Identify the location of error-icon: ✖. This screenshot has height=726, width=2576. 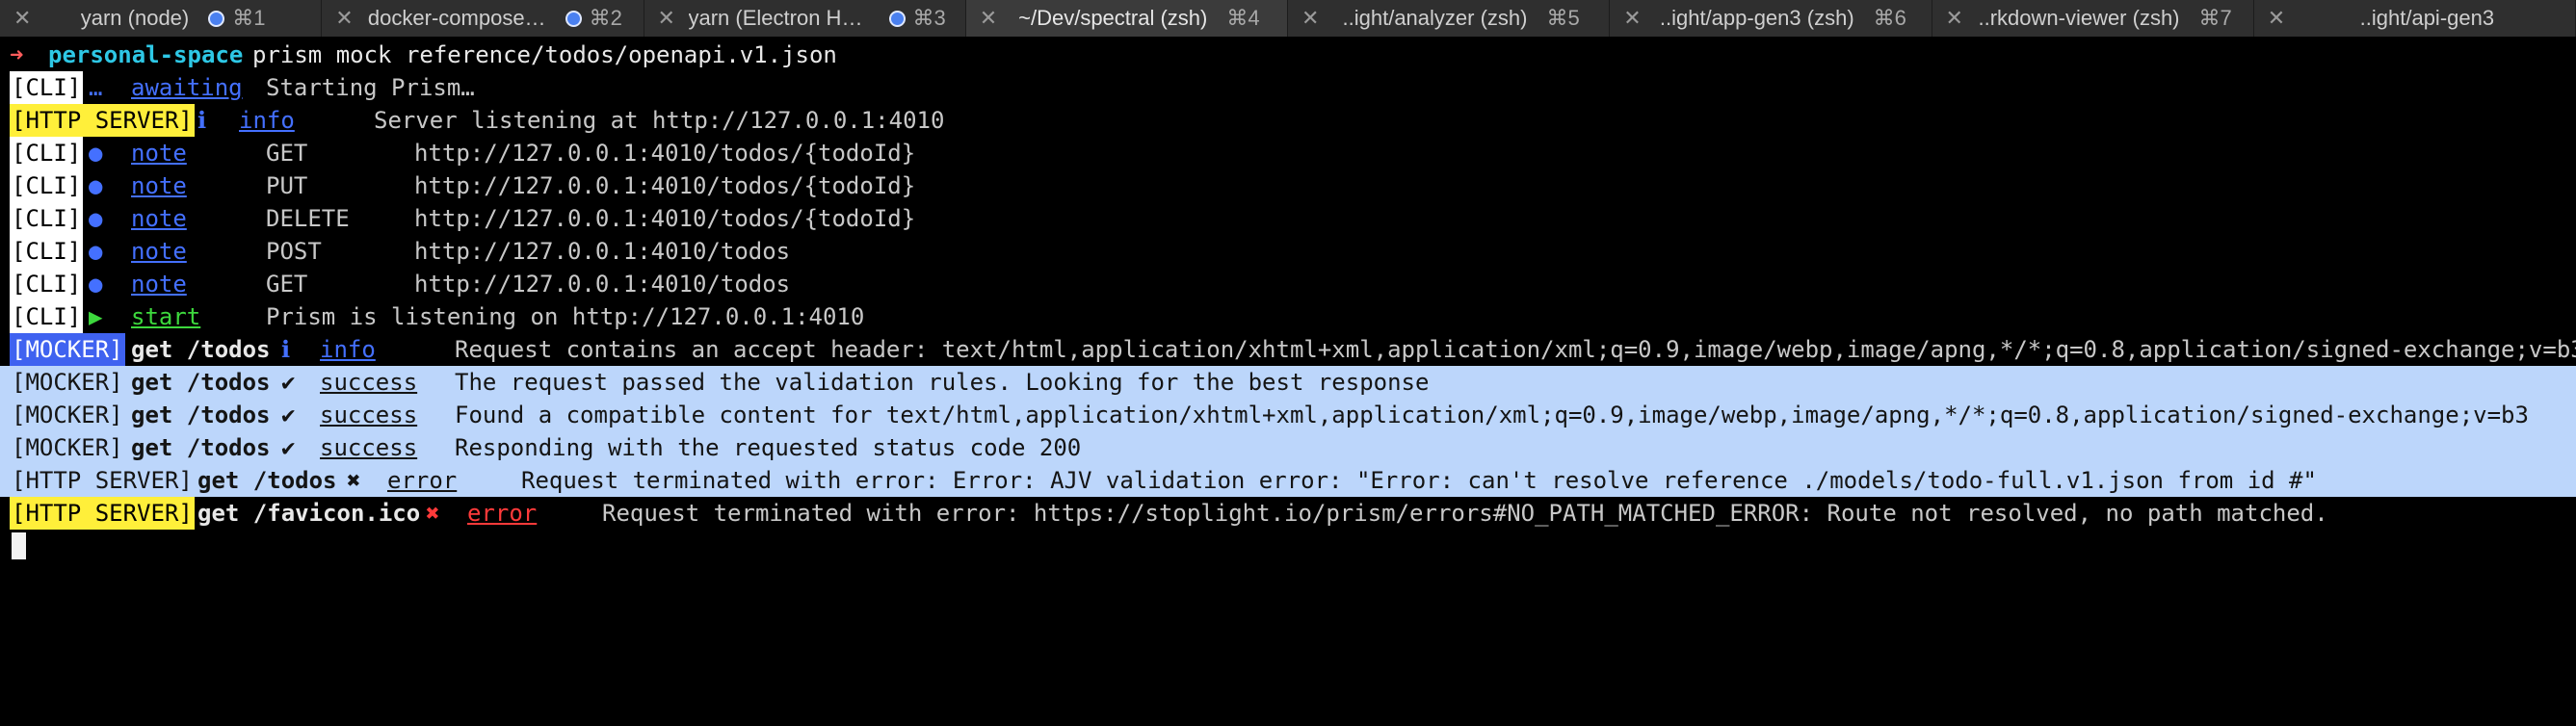
(433, 513).